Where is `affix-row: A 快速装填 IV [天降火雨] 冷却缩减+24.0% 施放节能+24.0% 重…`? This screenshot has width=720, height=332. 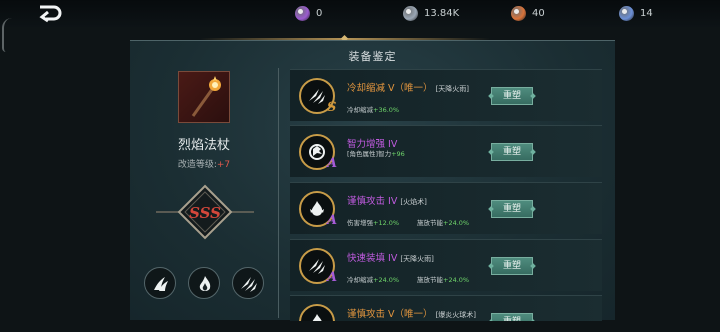 affix-row: A 快速装填 IV [天降火雨] 冷却缩减+24.0% 施放节能+24.0% 重… is located at coordinates (446, 265).